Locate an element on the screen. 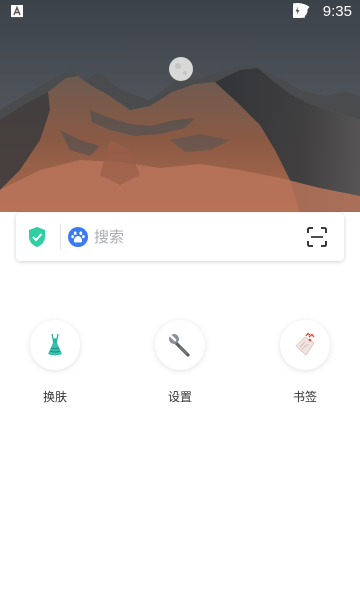 Image resolution: width=360 pixels, height=600 pixels. status-bar: 9:35 is located at coordinates (180, 12).